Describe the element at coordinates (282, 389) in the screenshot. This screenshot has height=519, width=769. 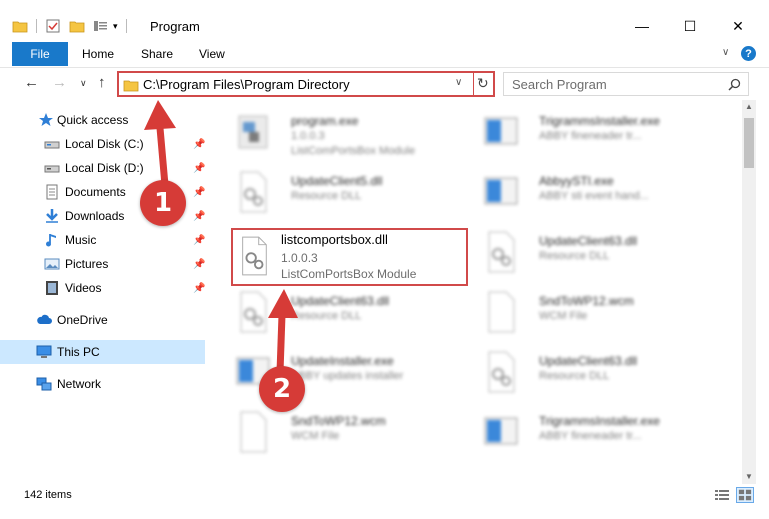
I see `annotation-badge-2: 2` at that location.